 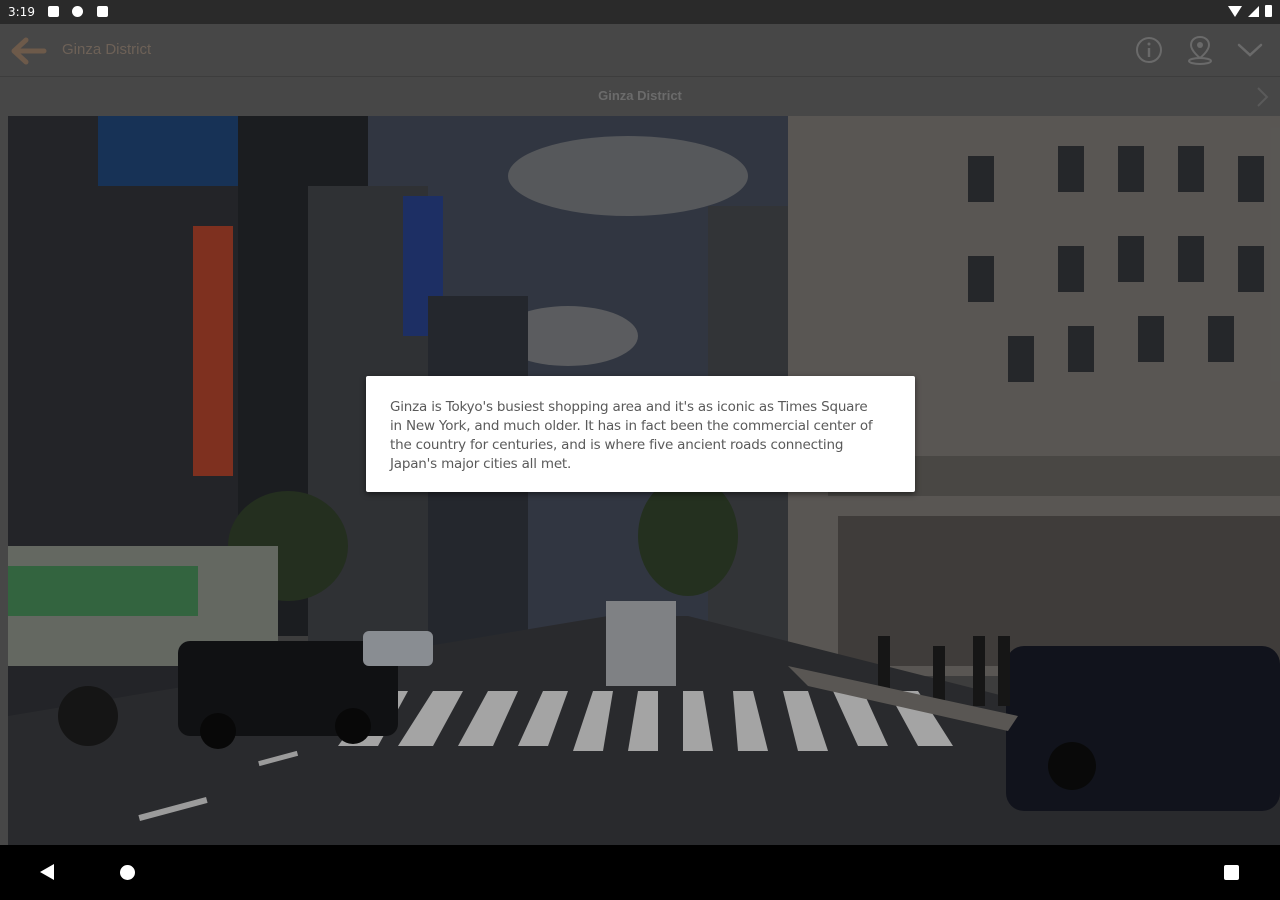 What do you see at coordinates (4, 480) in the screenshot?
I see `left-edge` at bounding box center [4, 480].